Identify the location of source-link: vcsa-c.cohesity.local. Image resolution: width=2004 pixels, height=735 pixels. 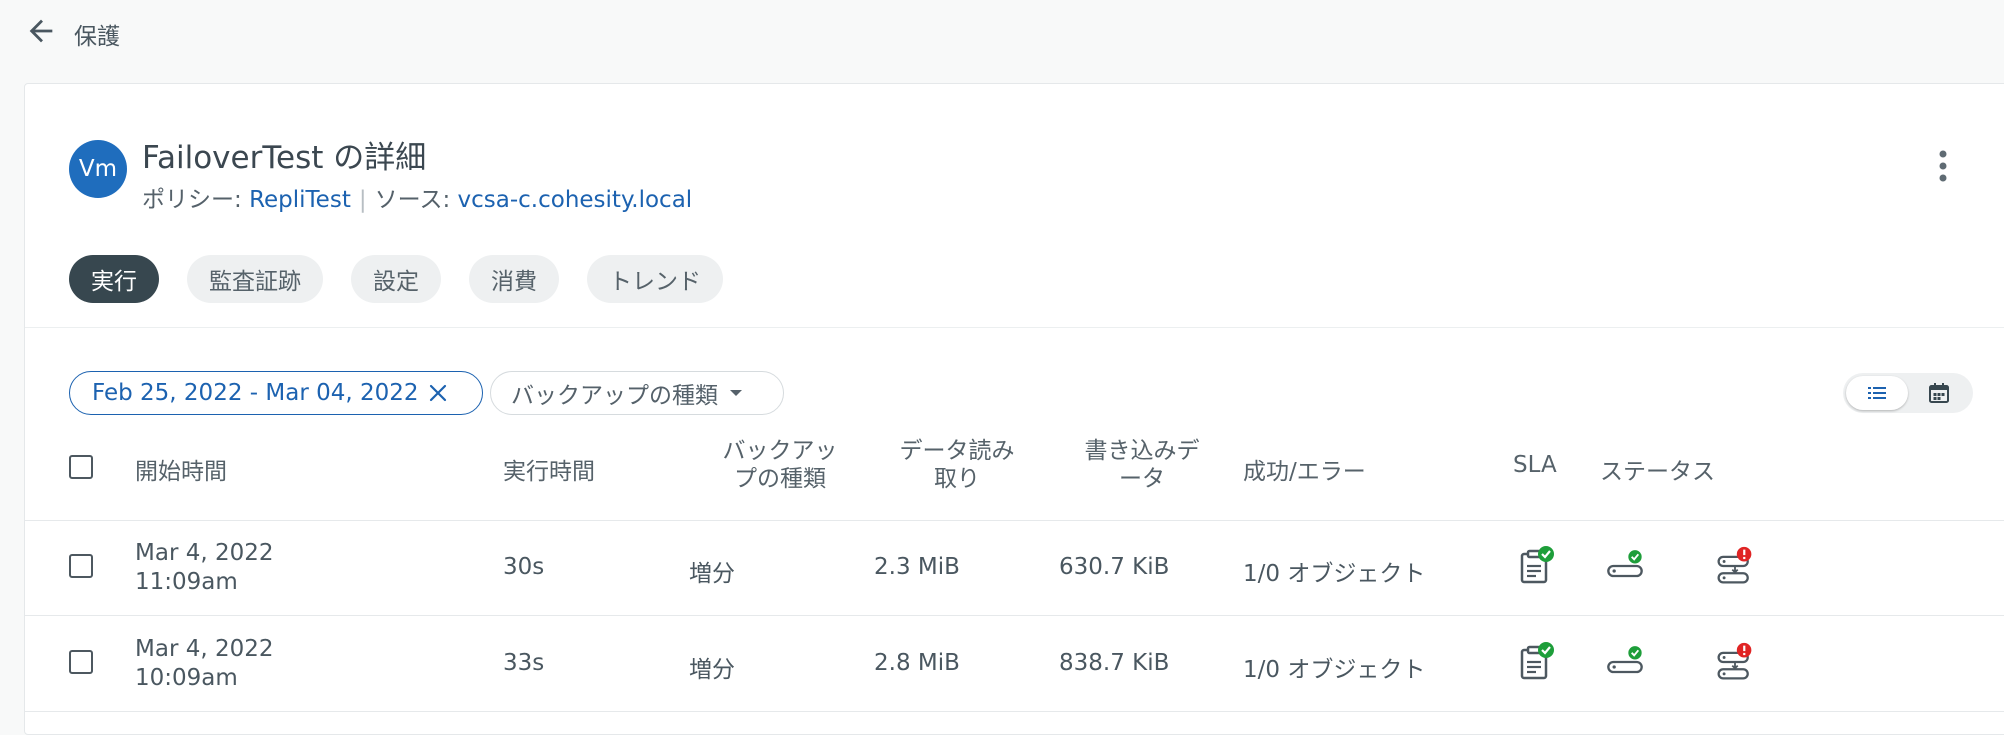
(575, 200).